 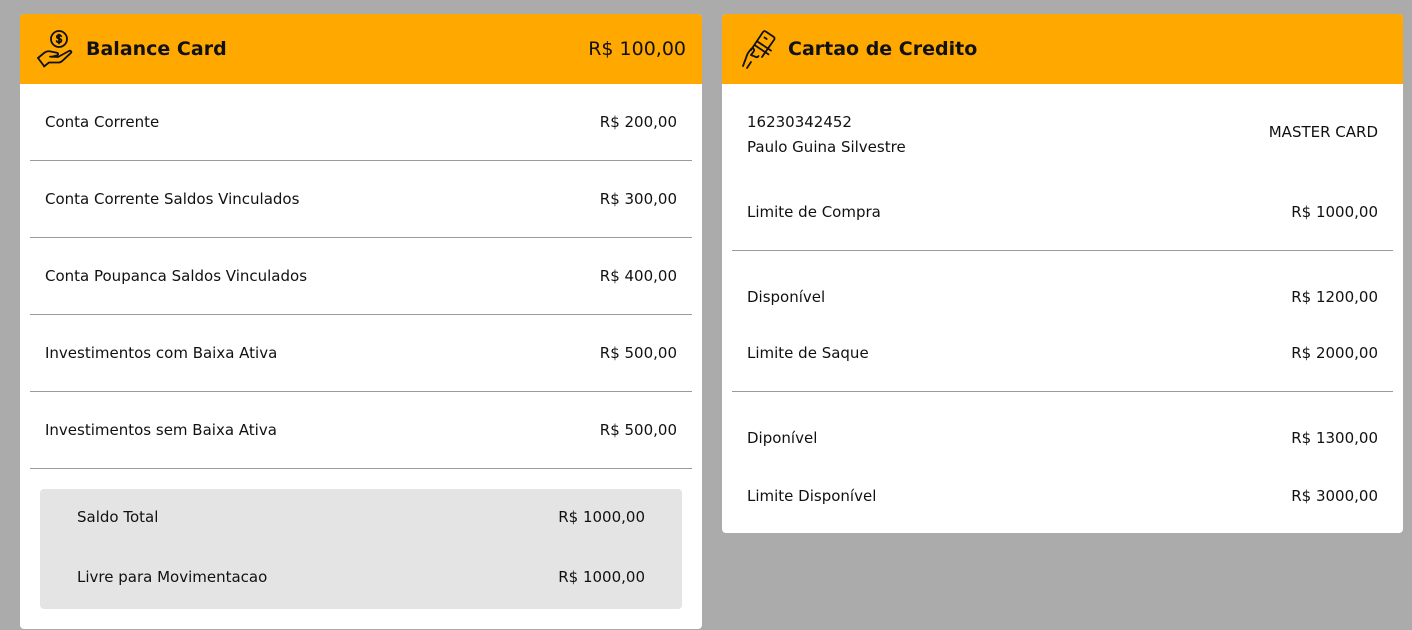 What do you see at coordinates (814, 212) in the screenshot?
I see `credit-row-label: Limite de Compra` at bounding box center [814, 212].